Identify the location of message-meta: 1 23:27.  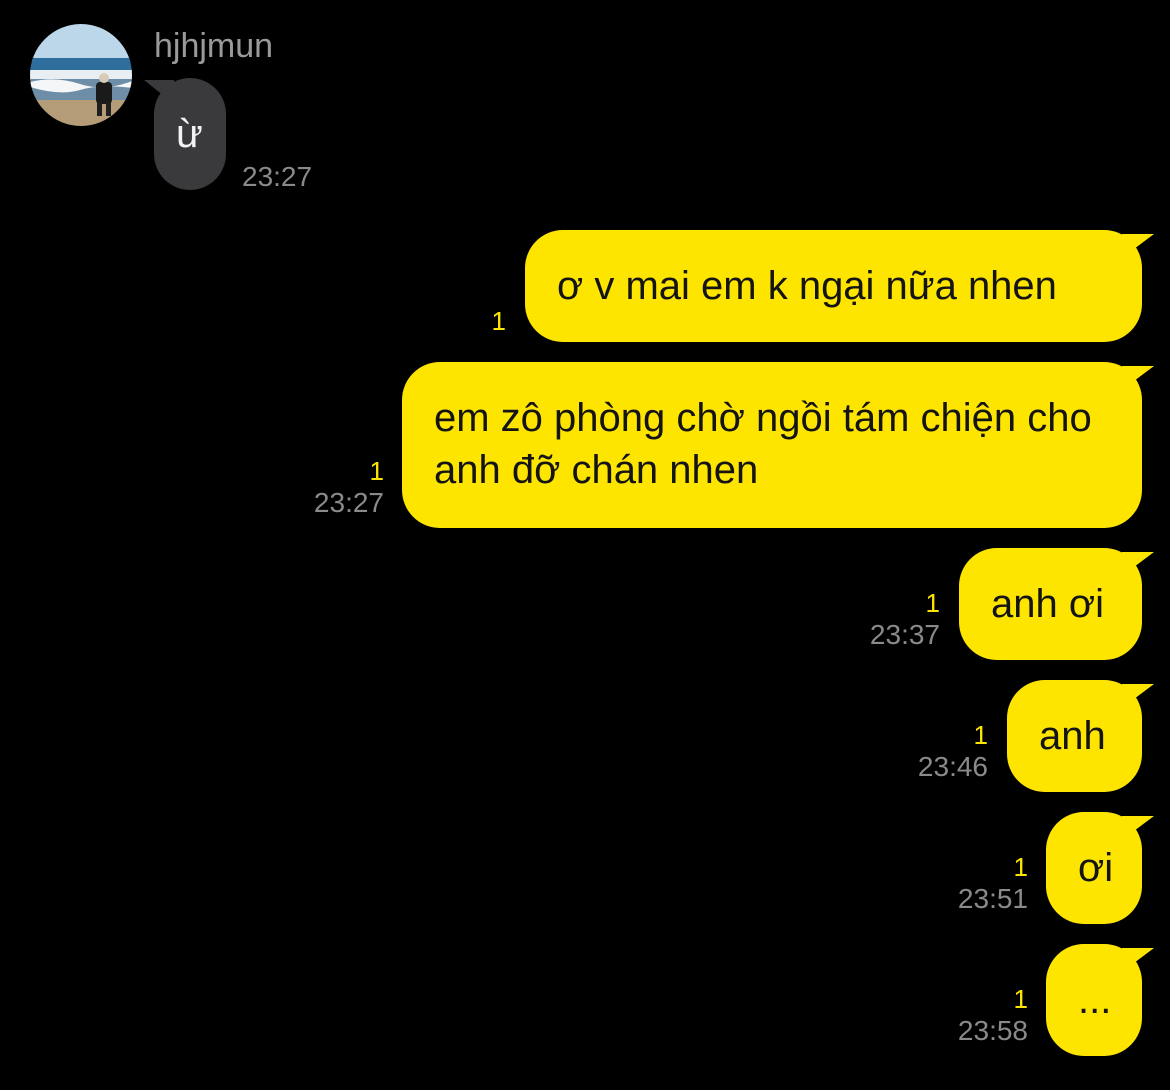
(349, 488).